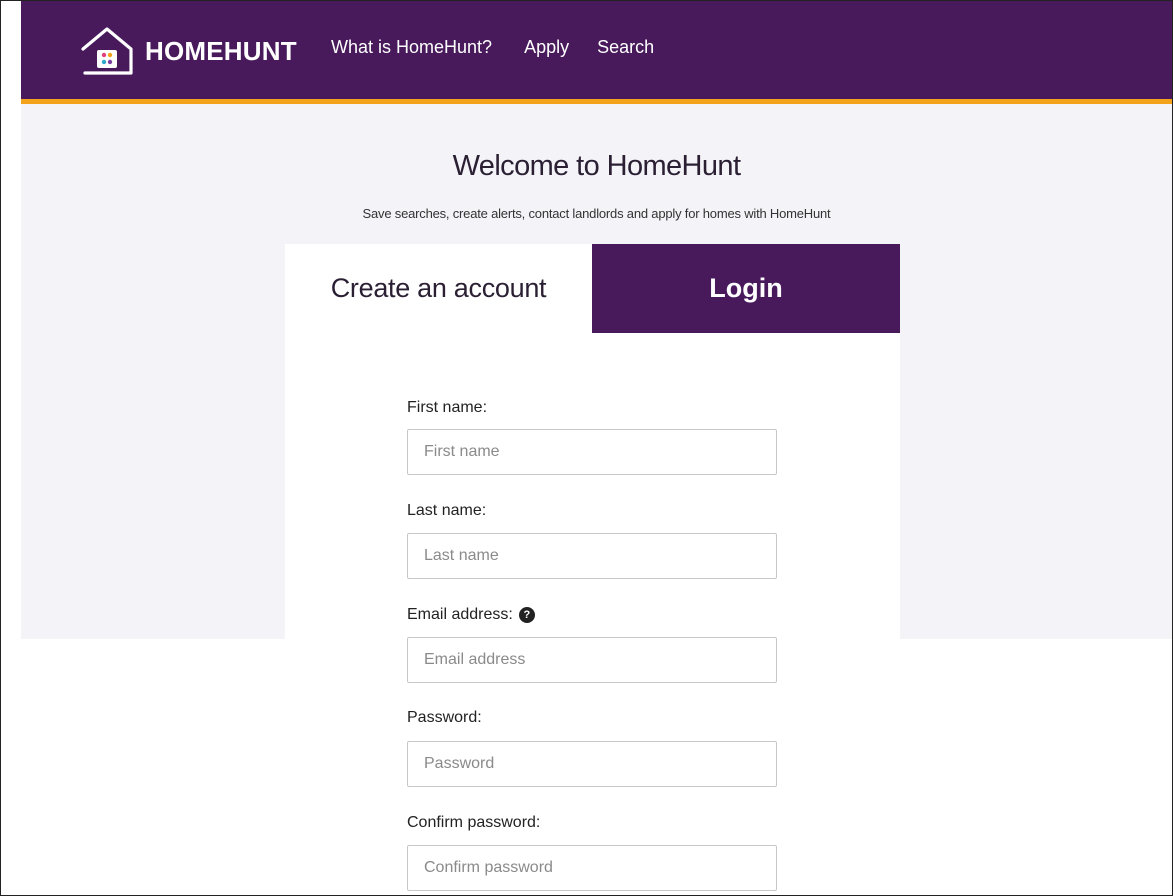 This screenshot has height=896, width=1173. Describe the element at coordinates (438, 288) in the screenshot. I see `tab-create-account: Create an account` at that location.